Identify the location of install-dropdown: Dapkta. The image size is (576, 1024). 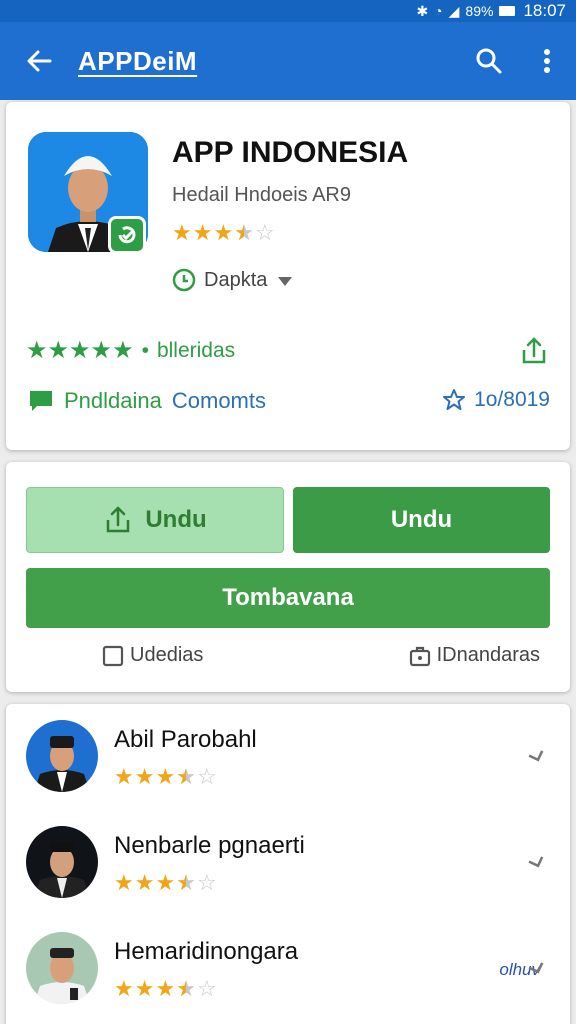
(233, 280).